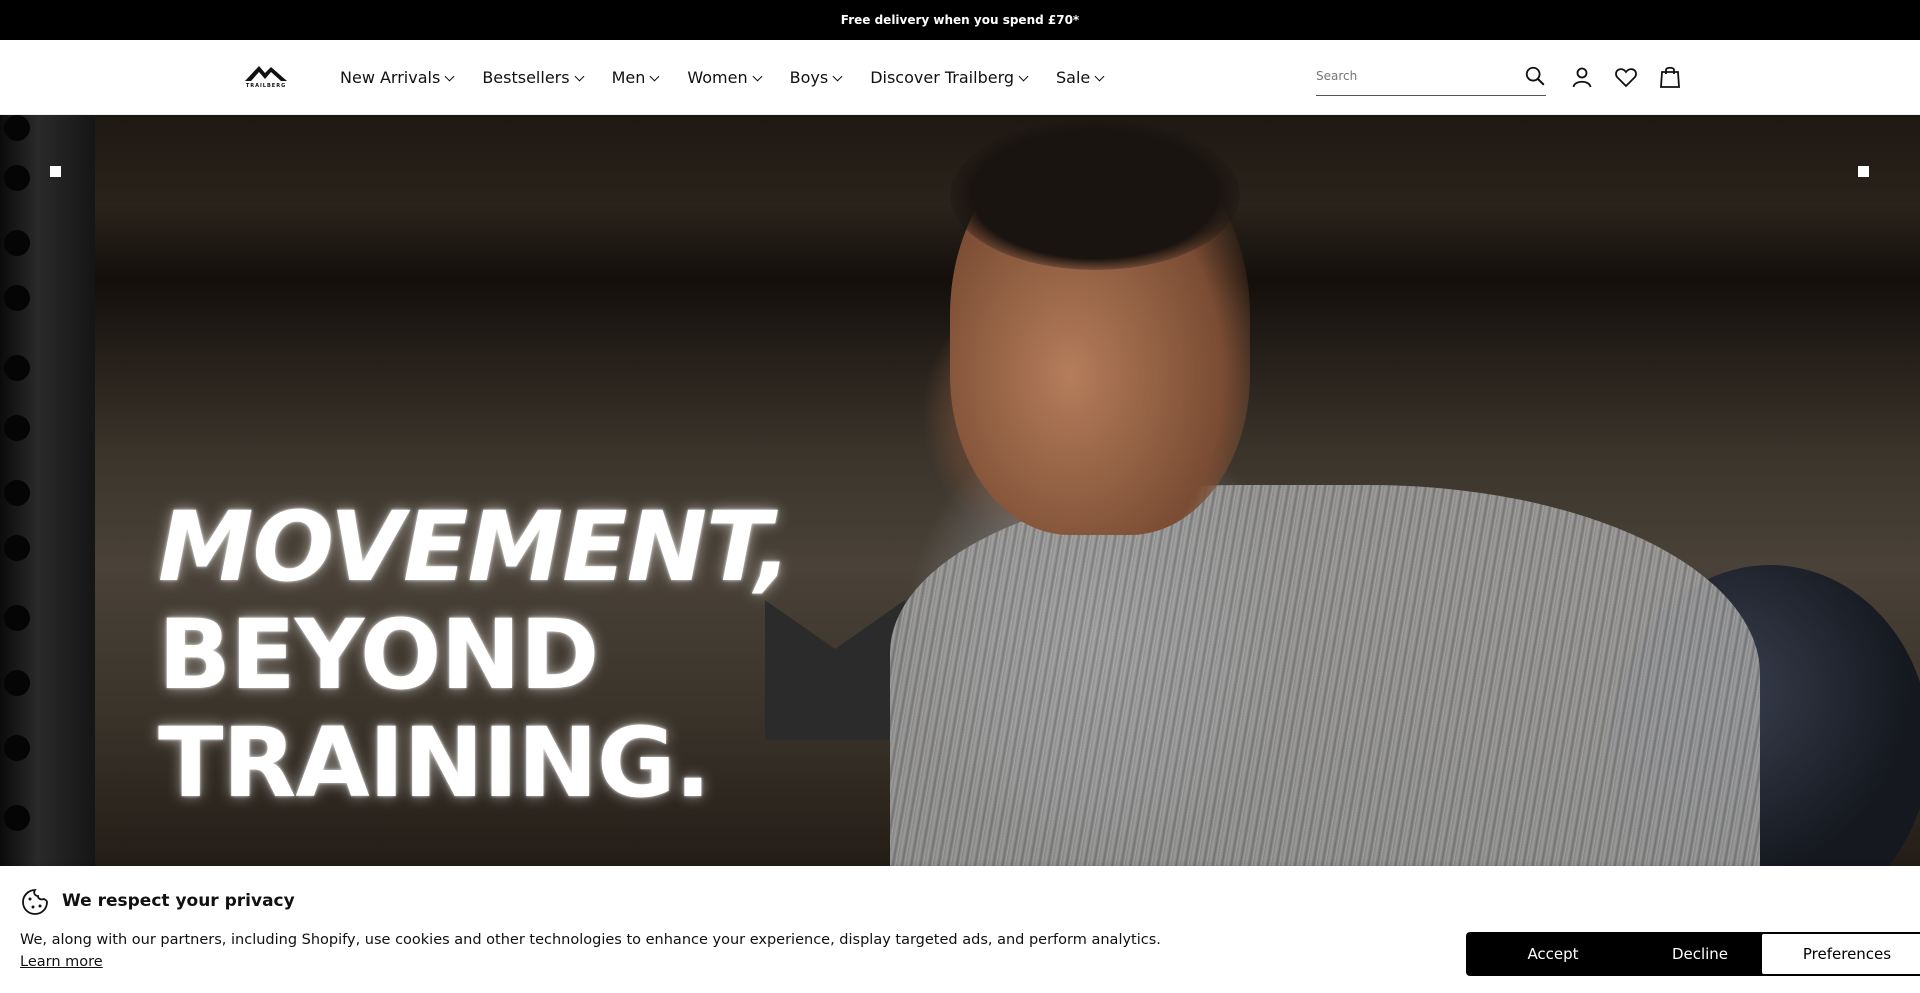  I want to click on search-field, so click(1431, 76).